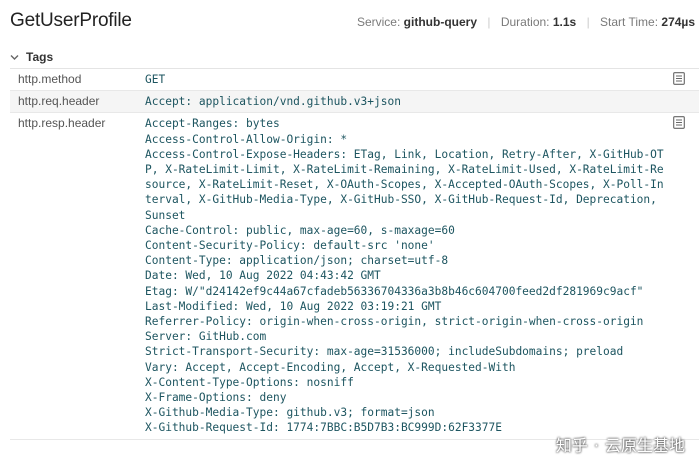  Describe the element at coordinates (155, 79) in the screenshot. I see `tag-value: GET` at that location.